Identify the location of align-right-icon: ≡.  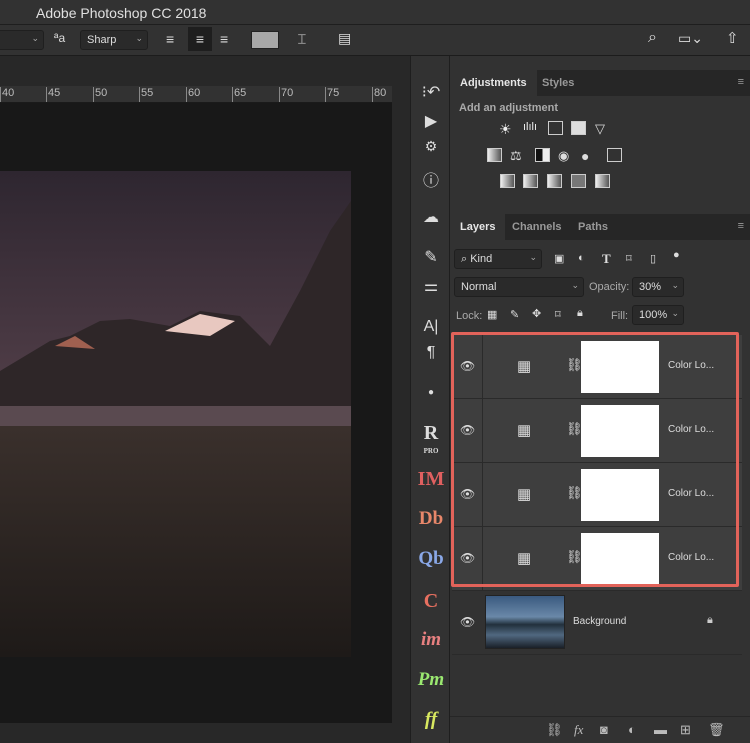
(224, 39).